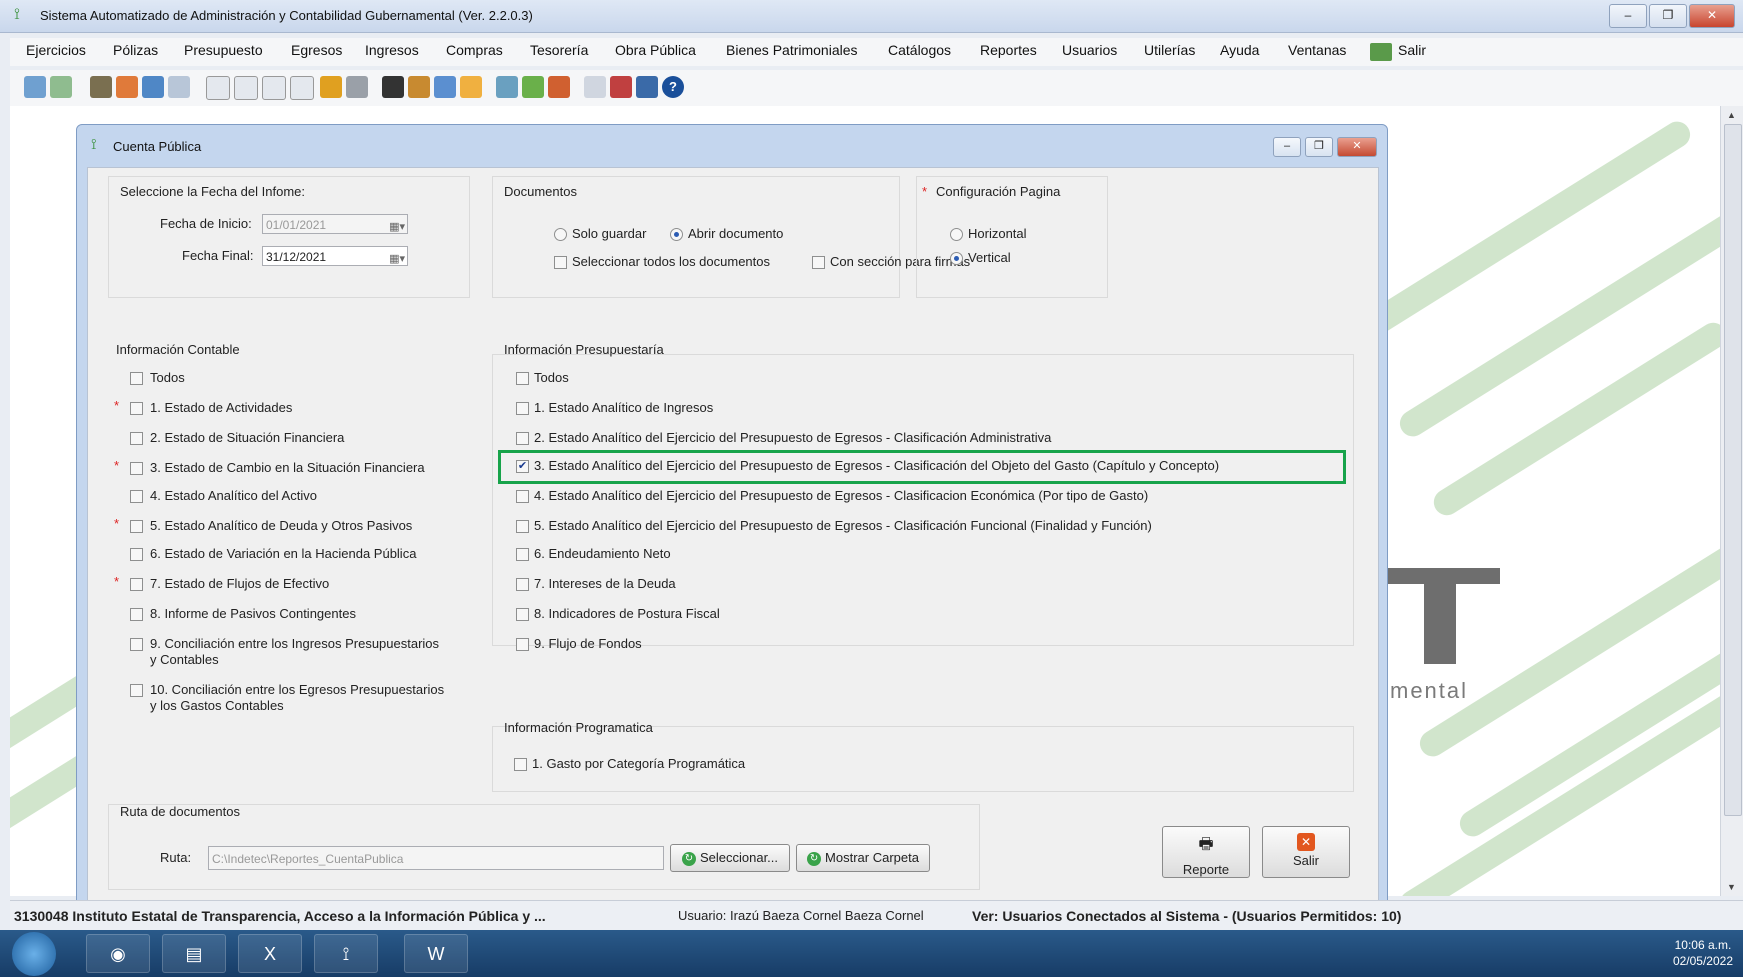 Image resolution: width=1743 pixels, height=977 pixels. Describe the element at coordinates (792, 50) in the screenshot. I see `menu-bienes-patrimoniales: Bienes Patrimoniales` at that location.